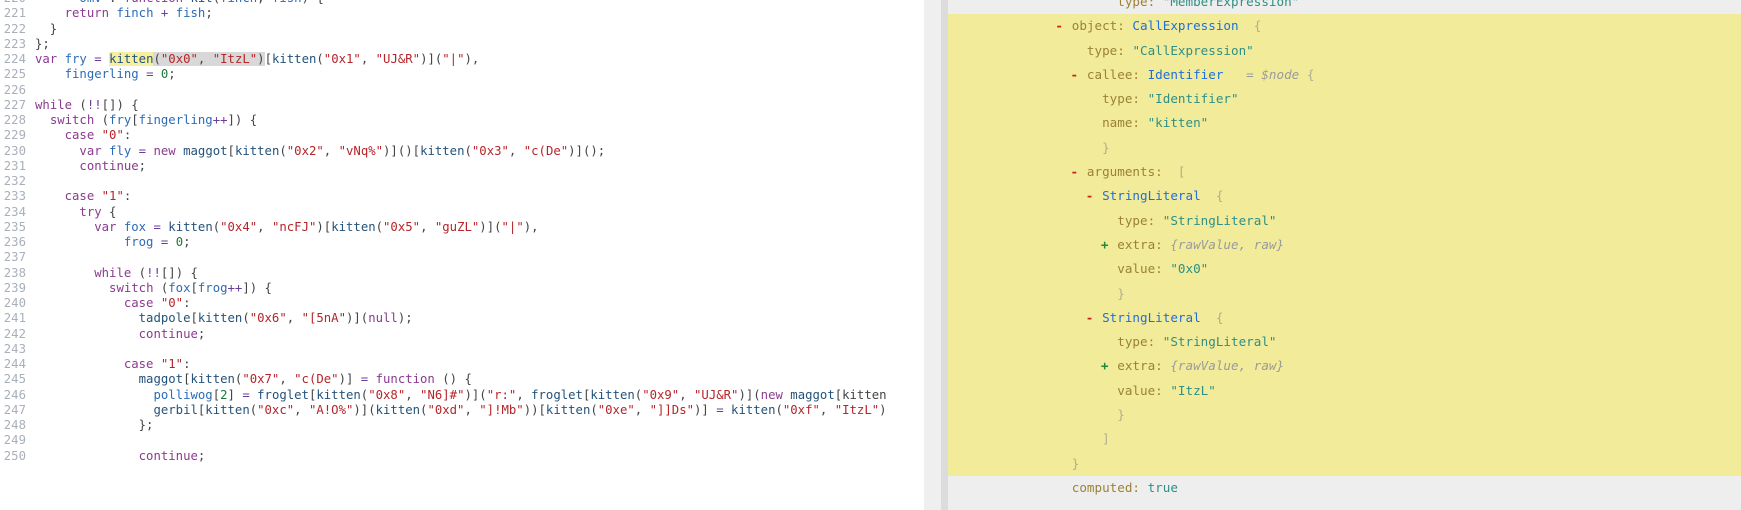 This screenshot has width=1741, height=510. I want to click on code-line: 229 case "0":, so click(462, 135).